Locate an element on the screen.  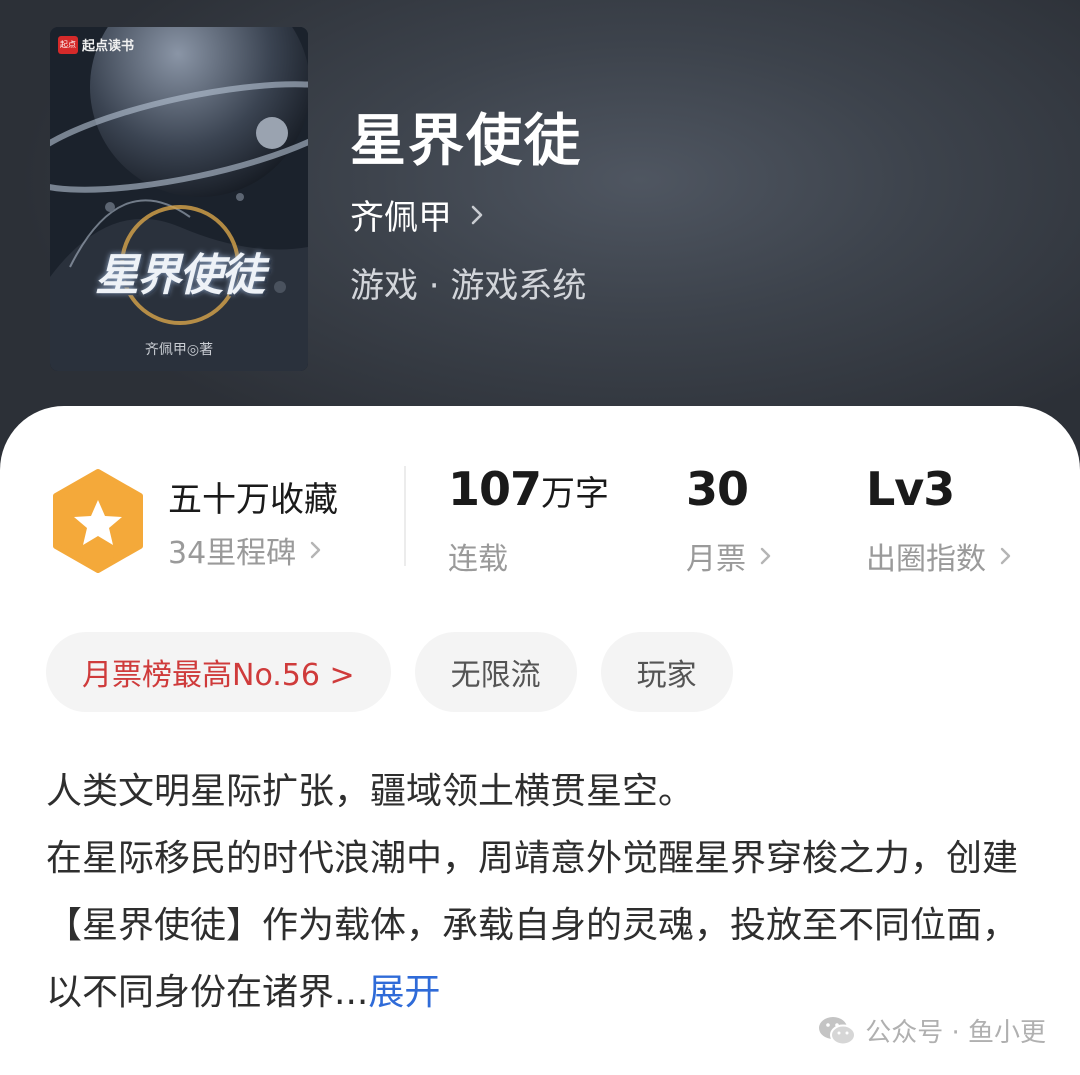
watermark-text: 公众号 · 鱼小更 is located at coordinates (955, 1033).